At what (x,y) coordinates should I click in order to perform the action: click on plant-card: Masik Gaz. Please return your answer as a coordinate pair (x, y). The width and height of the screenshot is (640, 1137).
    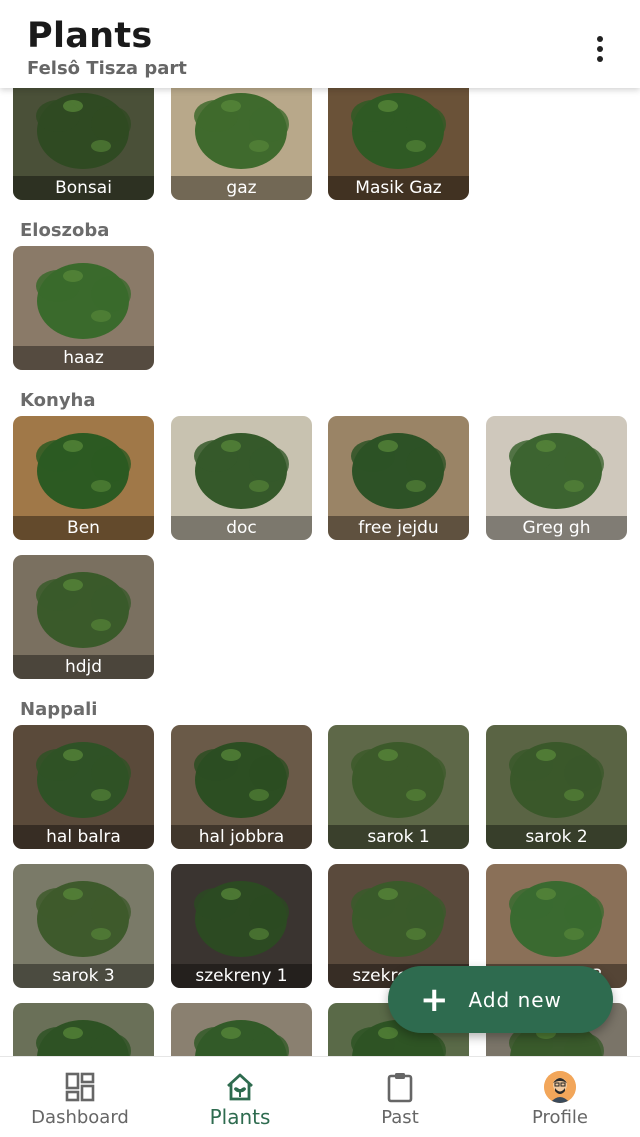
    Looking at the image, I should click on (398, 144).